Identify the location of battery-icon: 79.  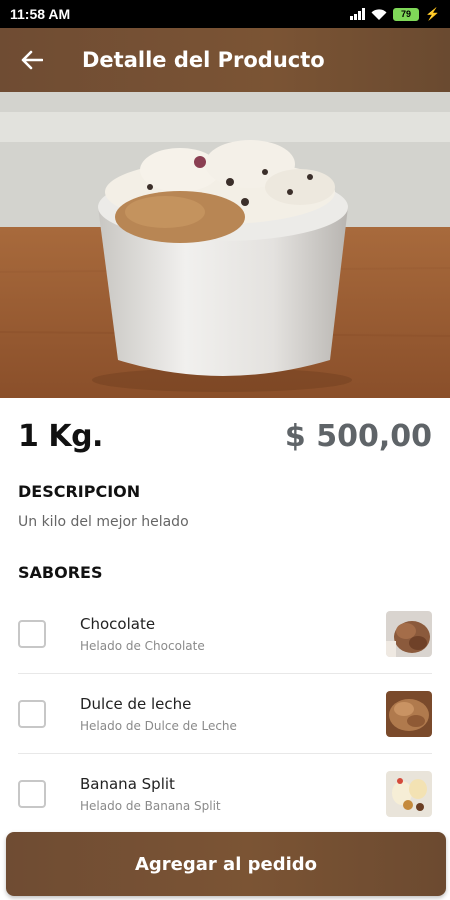
(406, 14).